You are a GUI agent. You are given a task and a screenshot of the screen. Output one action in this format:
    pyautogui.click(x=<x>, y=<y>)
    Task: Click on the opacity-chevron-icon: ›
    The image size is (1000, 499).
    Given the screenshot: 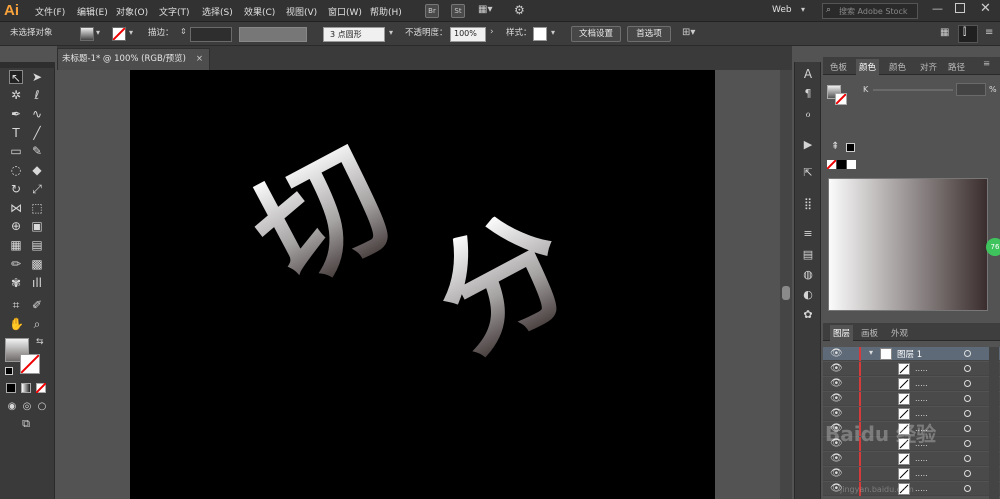 What is the action you would take?
    pyautogui.click(x=492, y=32)
    